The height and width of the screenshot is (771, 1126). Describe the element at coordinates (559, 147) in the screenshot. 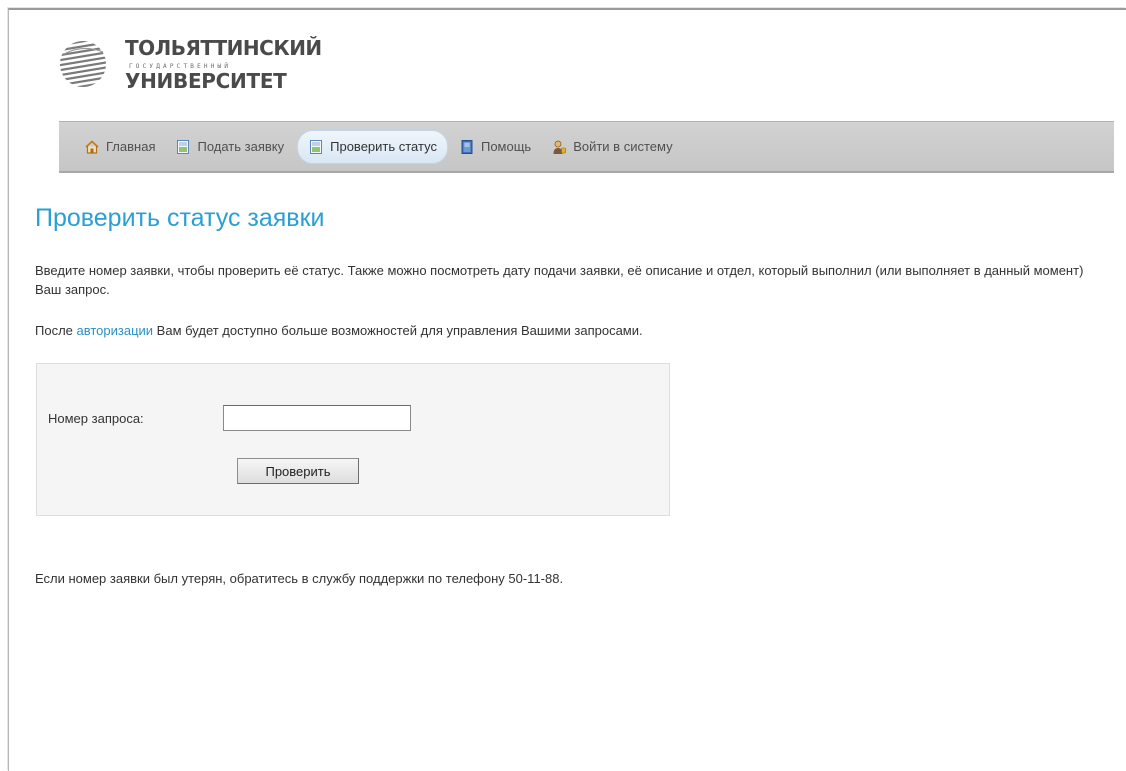

I see `login-user-icon` at that location.